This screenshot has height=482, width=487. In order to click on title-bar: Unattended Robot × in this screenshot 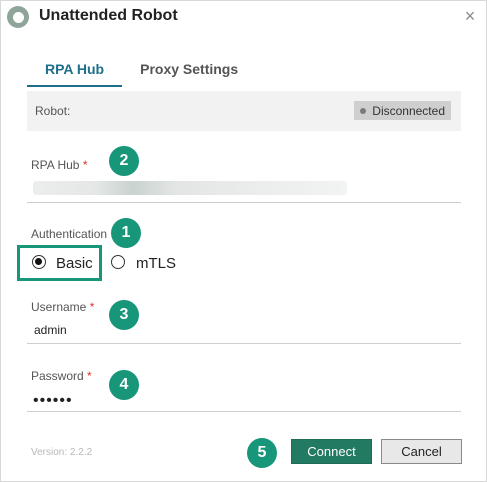, I will do `click(243, 17)`.